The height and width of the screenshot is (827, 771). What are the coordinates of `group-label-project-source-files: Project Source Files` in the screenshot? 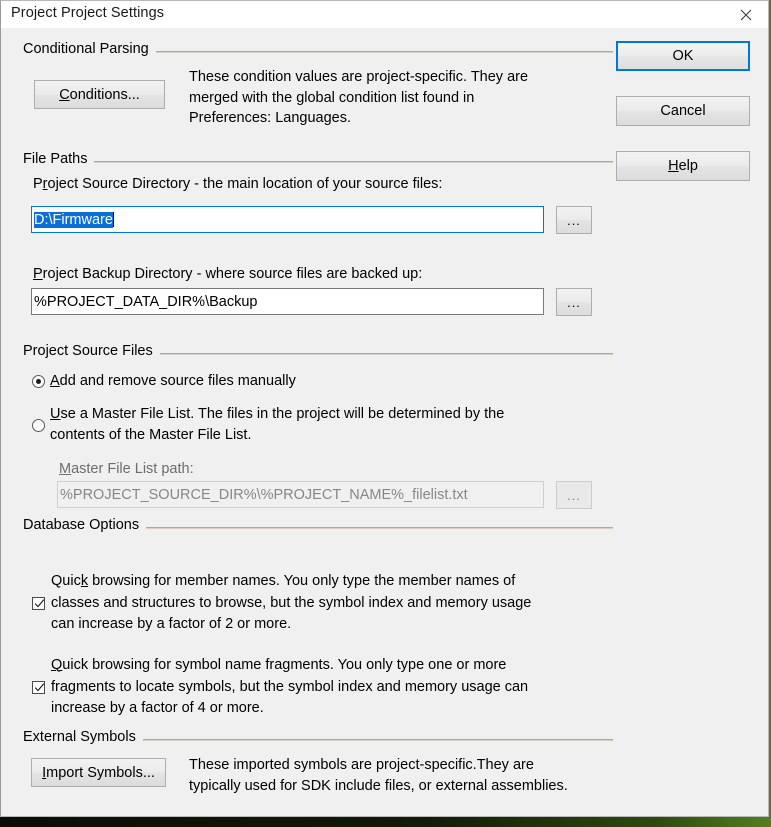 It's located at (91, 351).